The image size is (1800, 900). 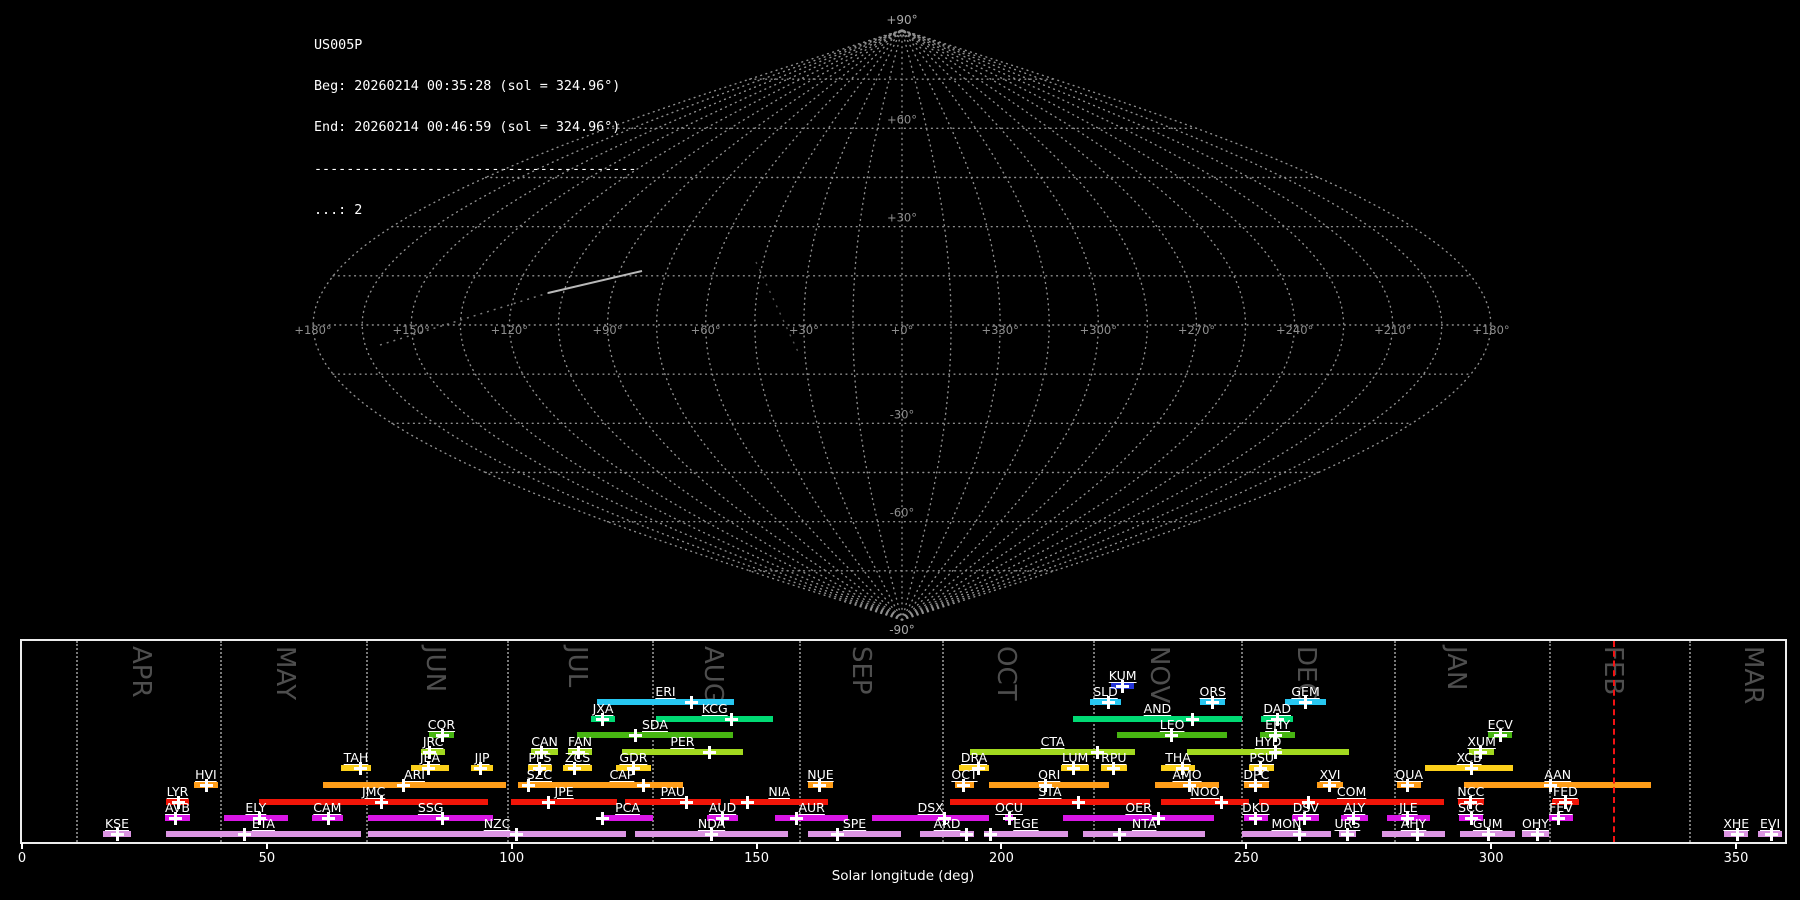 What do you see at coordinates (779, 791) in the screenshot?
I see `shower-label-NIA: NIA` at bounding box center [779, 791].